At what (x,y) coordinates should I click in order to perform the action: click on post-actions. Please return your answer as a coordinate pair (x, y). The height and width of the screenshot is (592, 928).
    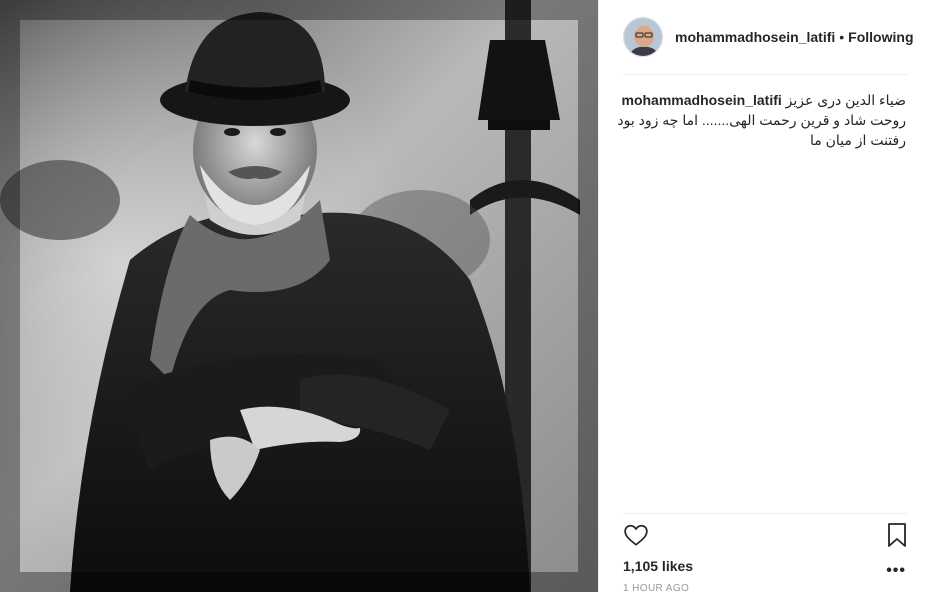
    Looking at the image, I should click on (765, 537).